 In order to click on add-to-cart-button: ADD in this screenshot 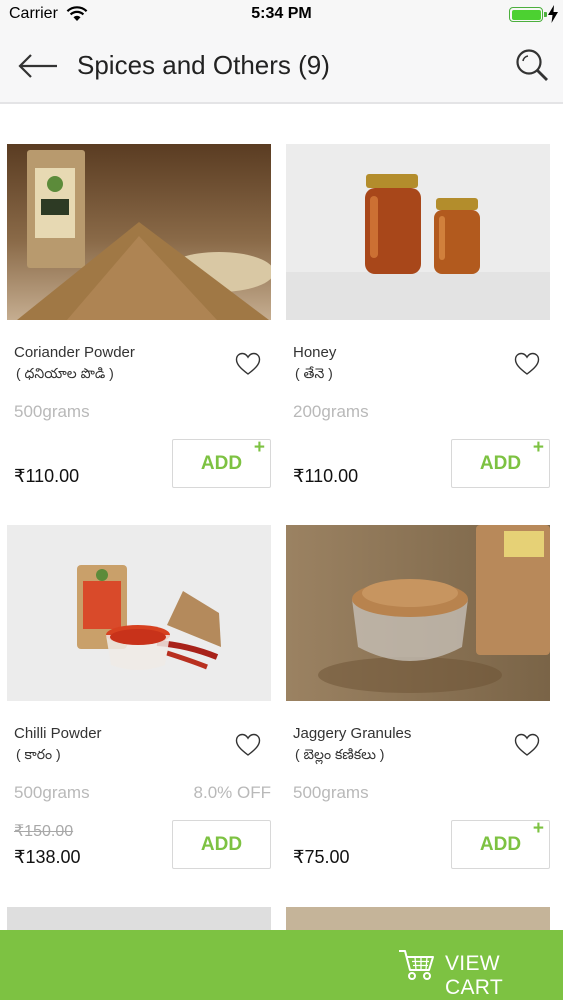, I will do `click(221, 844)`.